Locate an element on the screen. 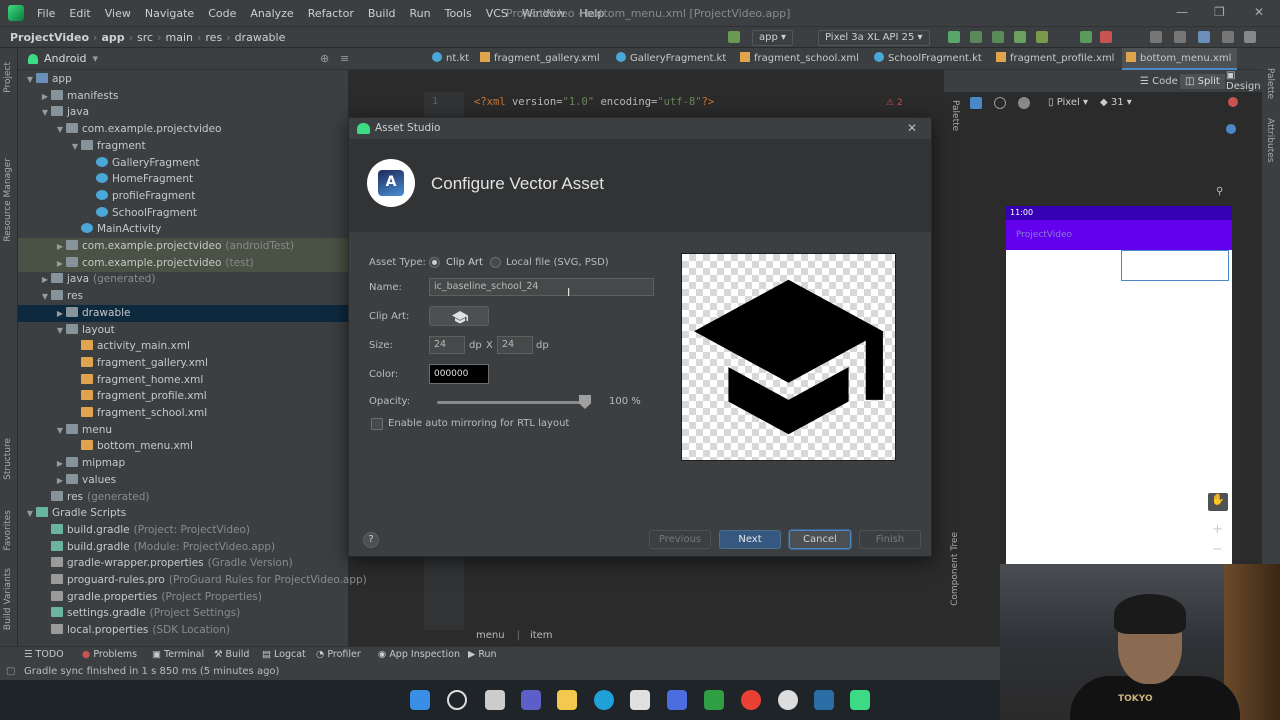 The width and height of the screenshot is (1280, 720). tree-item: fragment_school.xml is located at coordinates (183, 413).